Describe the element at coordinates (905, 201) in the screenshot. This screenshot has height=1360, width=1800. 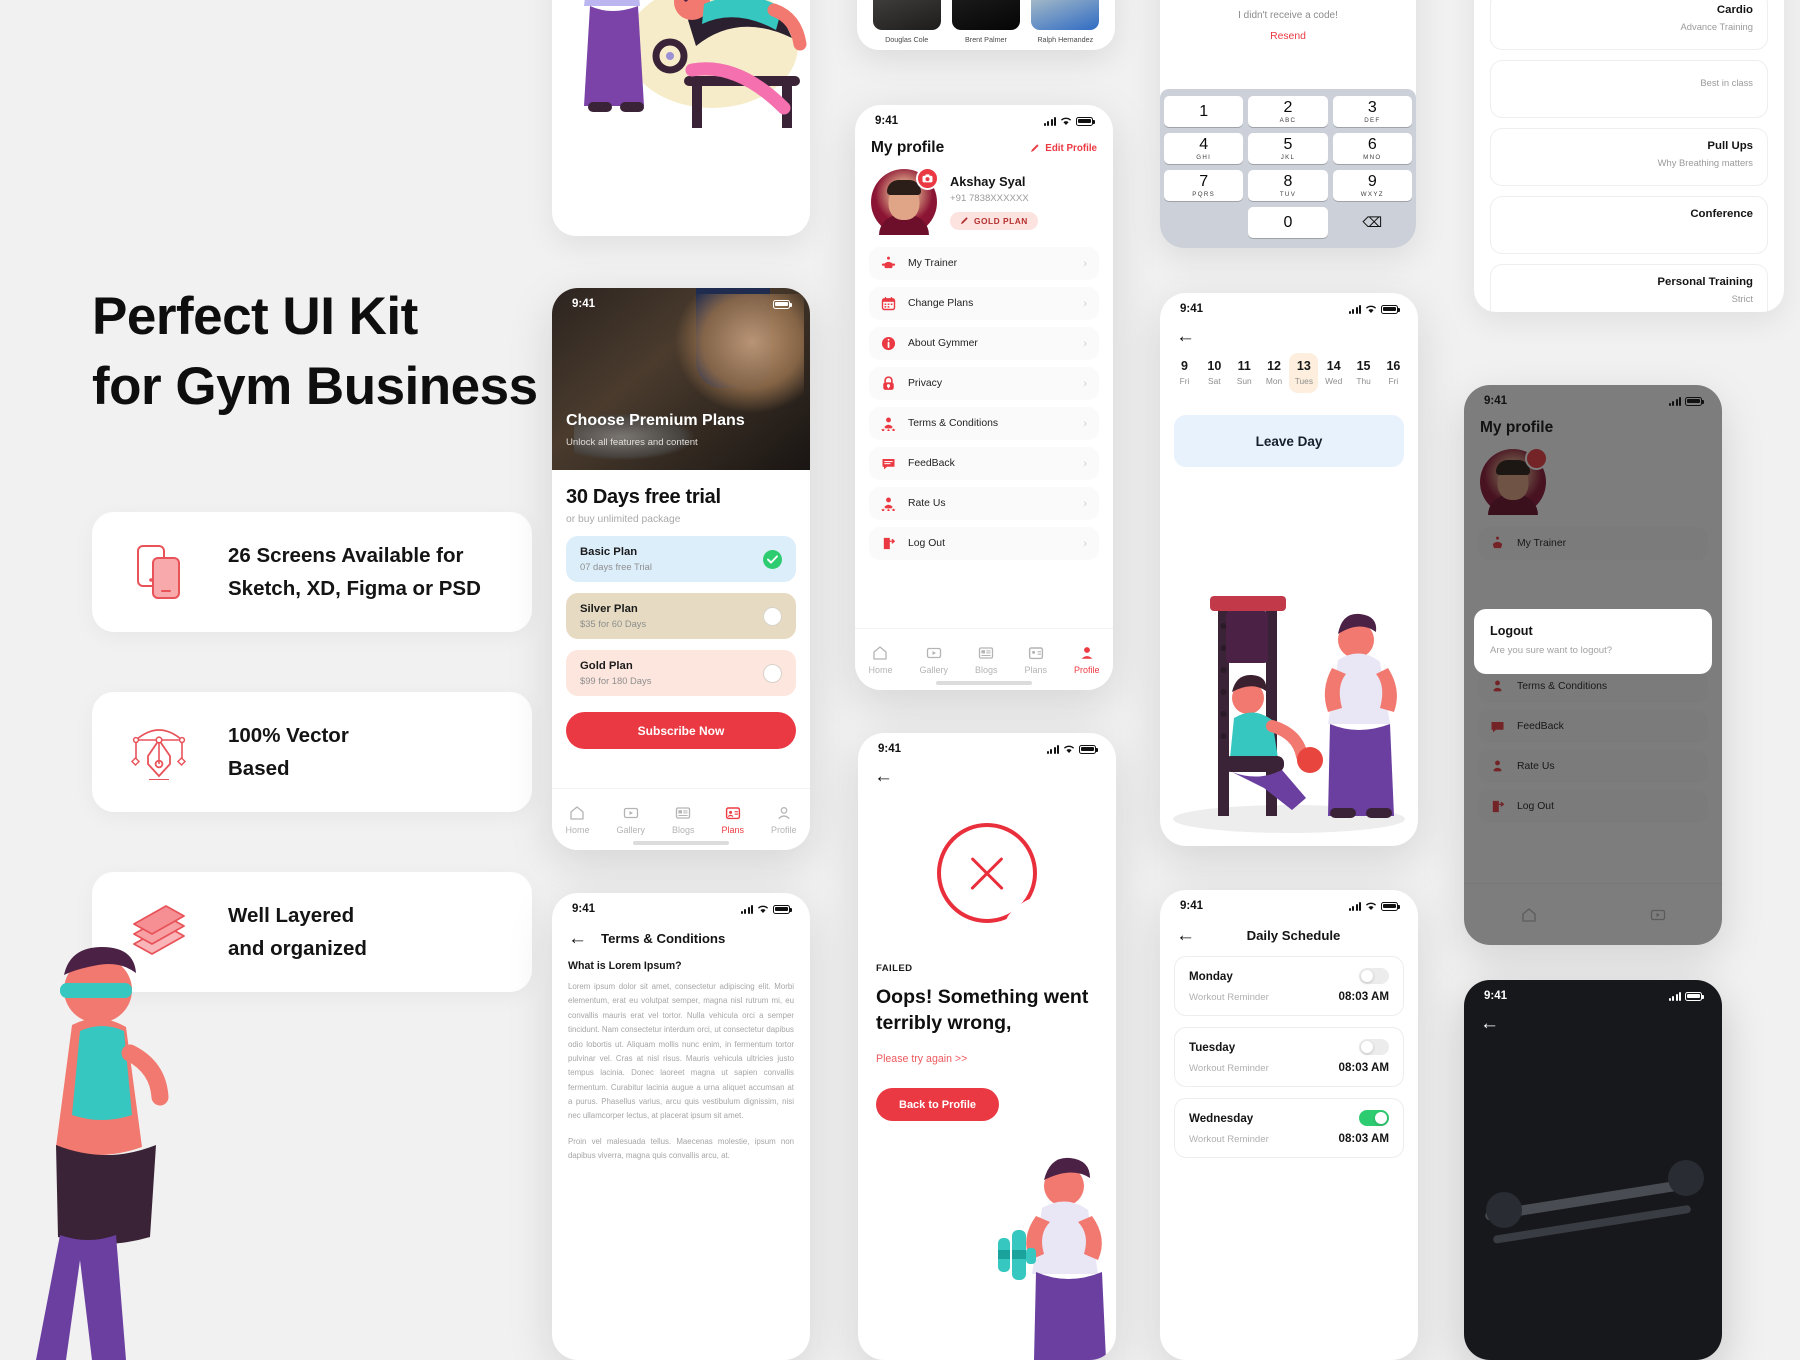
I see `avatar` at that location.